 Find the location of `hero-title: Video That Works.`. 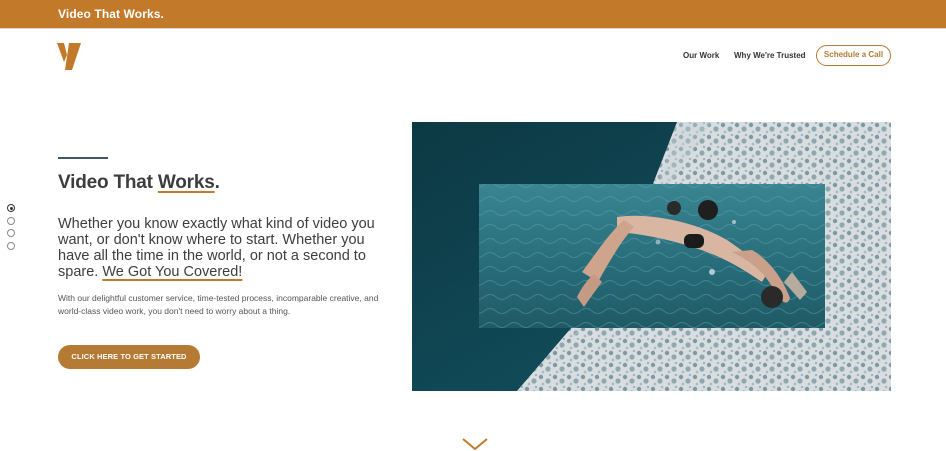

hero-title: Video That Works. is located at coordinates (139, 183).